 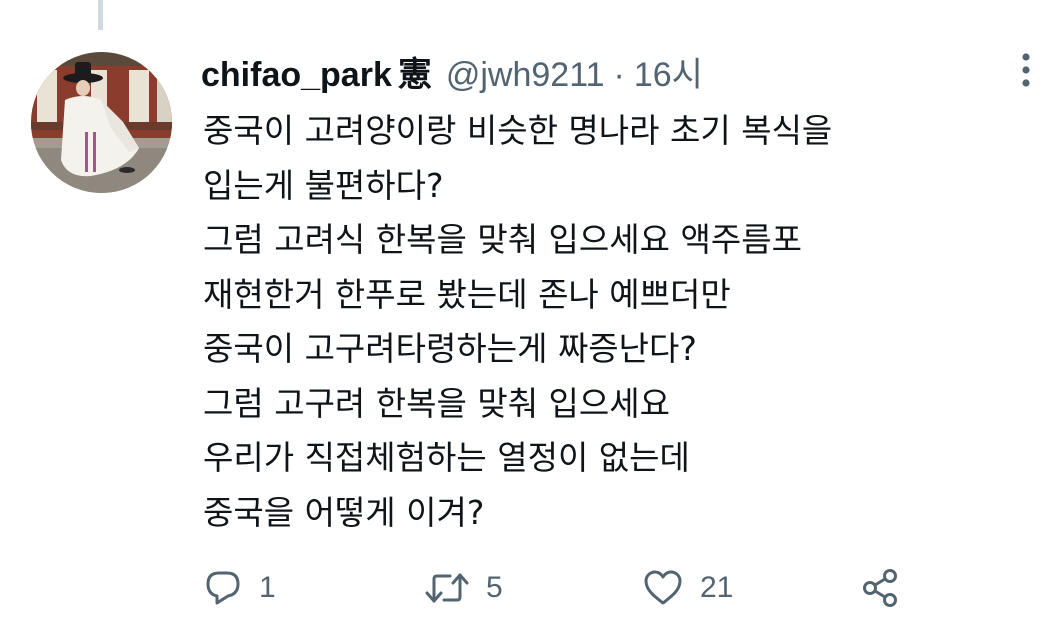 I want to click on tweet-text-line: 중국이 고구려타령하는게 짜증난다?, so click(x=450, y=348).